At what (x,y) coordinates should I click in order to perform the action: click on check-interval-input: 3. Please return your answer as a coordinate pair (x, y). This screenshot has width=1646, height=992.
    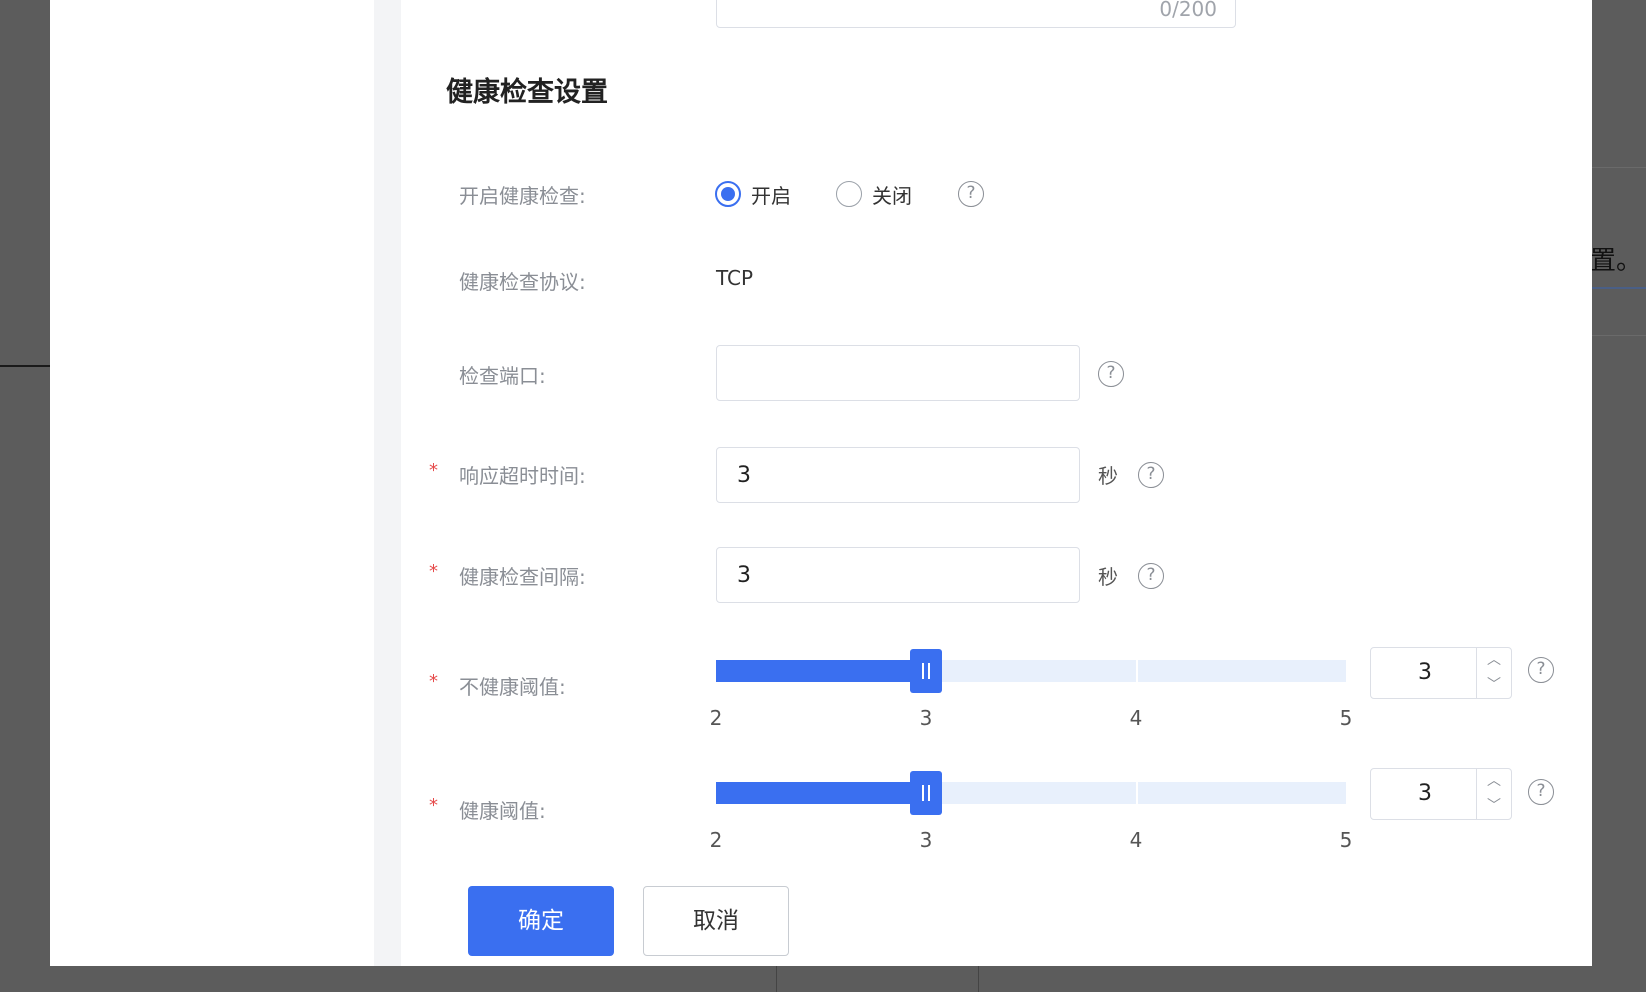
    Looking at the image, I should click on (898, 575).